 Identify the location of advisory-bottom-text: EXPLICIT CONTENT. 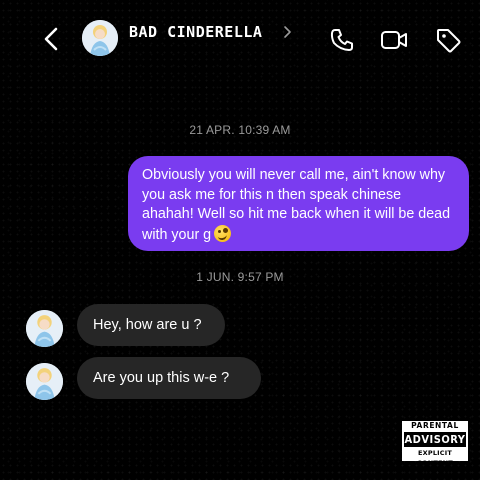
(435, 458).